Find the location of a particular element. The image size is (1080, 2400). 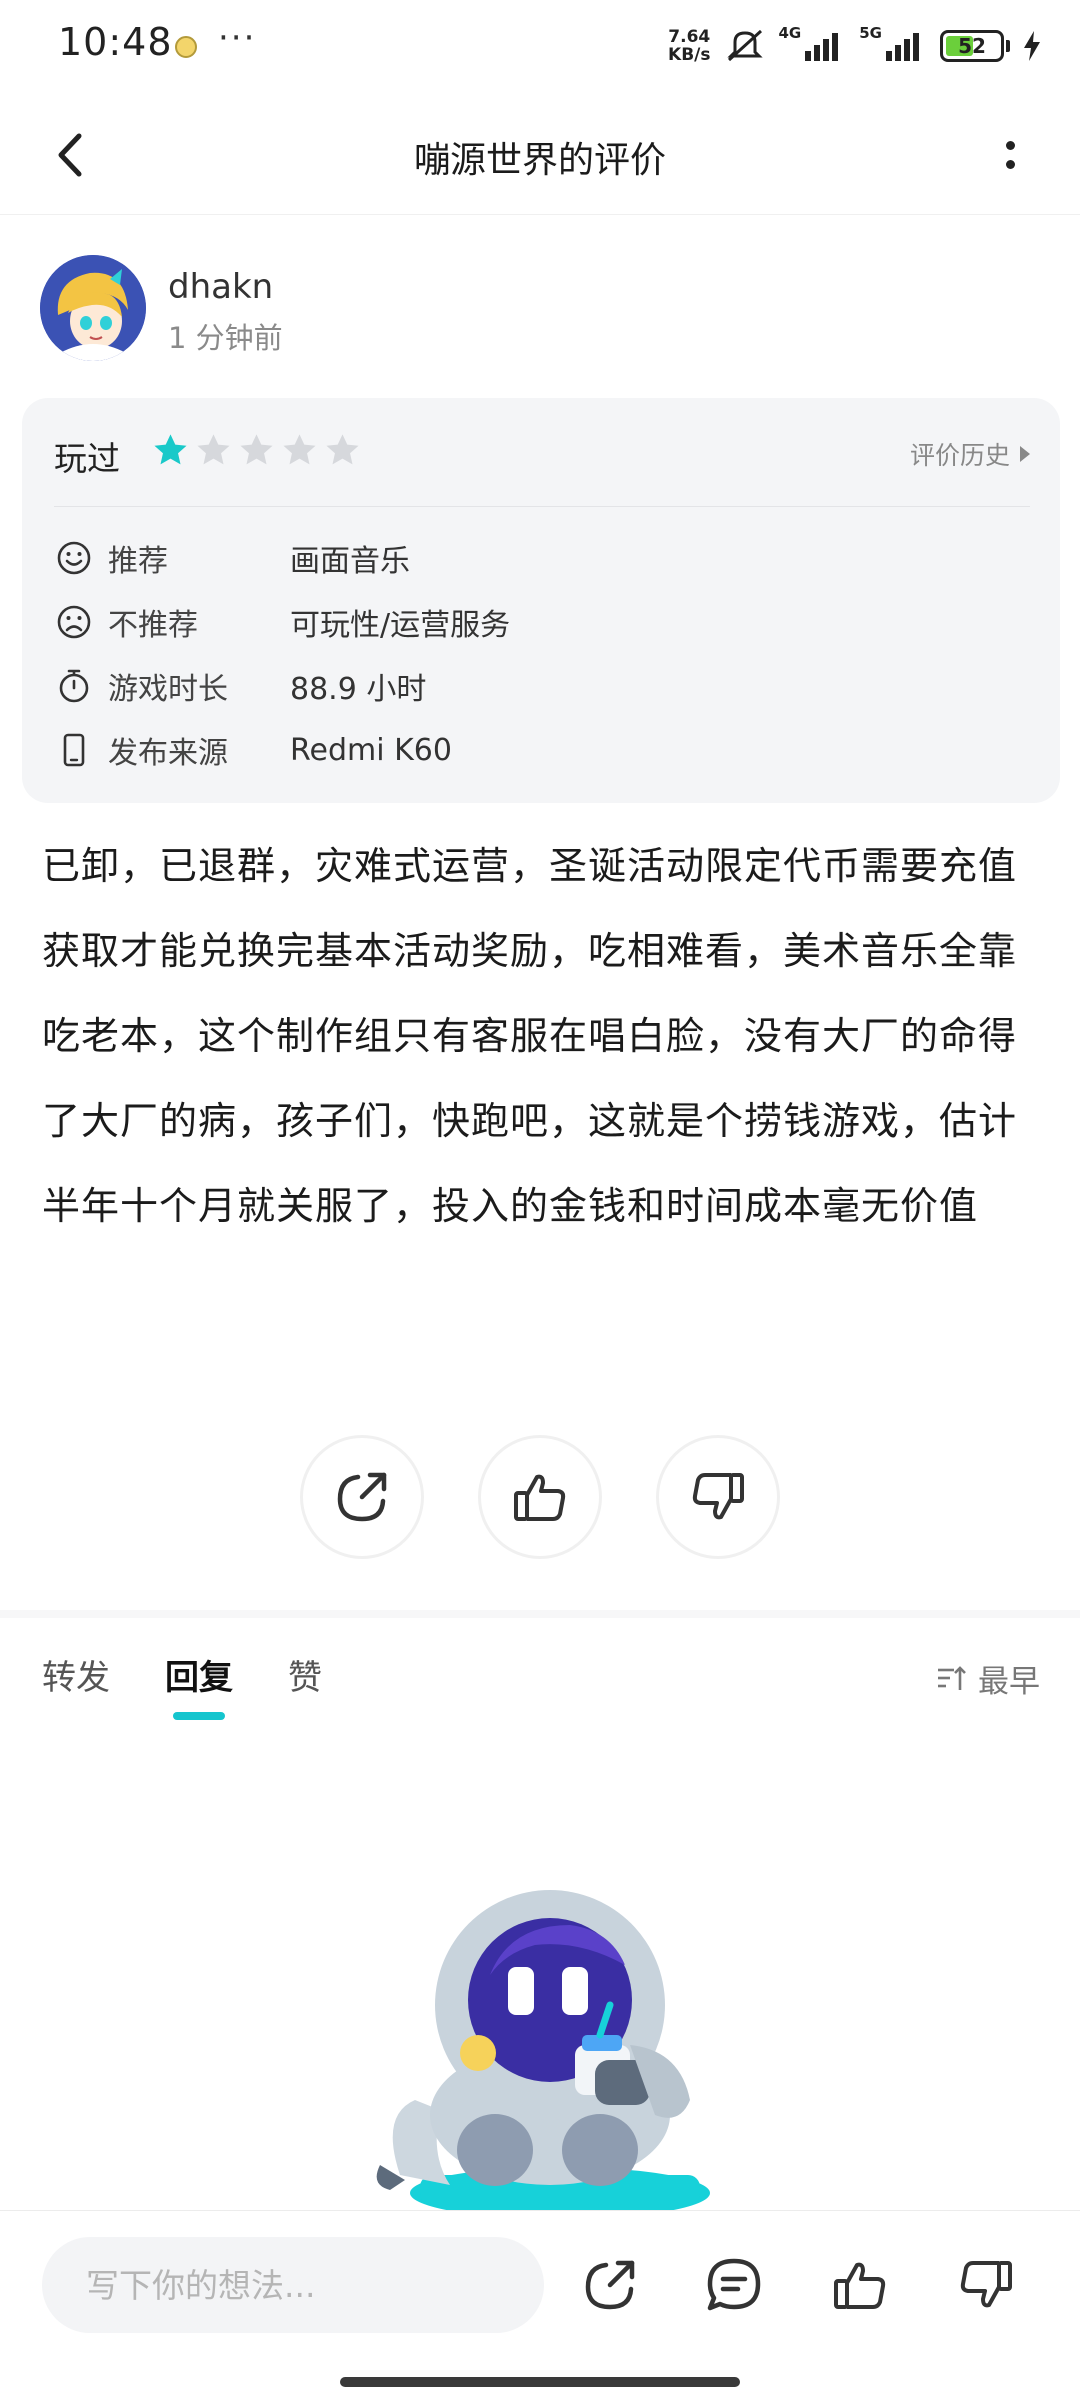

comment-icon is located at coordinates (734, 2284).